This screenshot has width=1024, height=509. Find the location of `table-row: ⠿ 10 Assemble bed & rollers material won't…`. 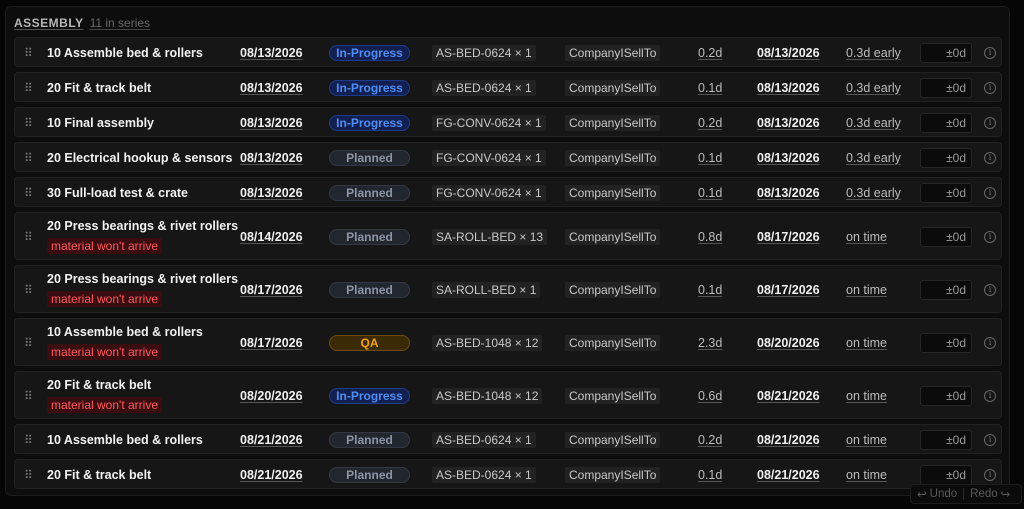

table-row: ⠿ 10 Assemble bed & rollers material won't… is located at coordinates (508, 342).